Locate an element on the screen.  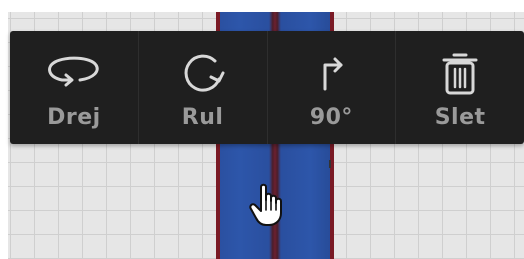
rotate-button: Drej is located at coordinates (74, 87).